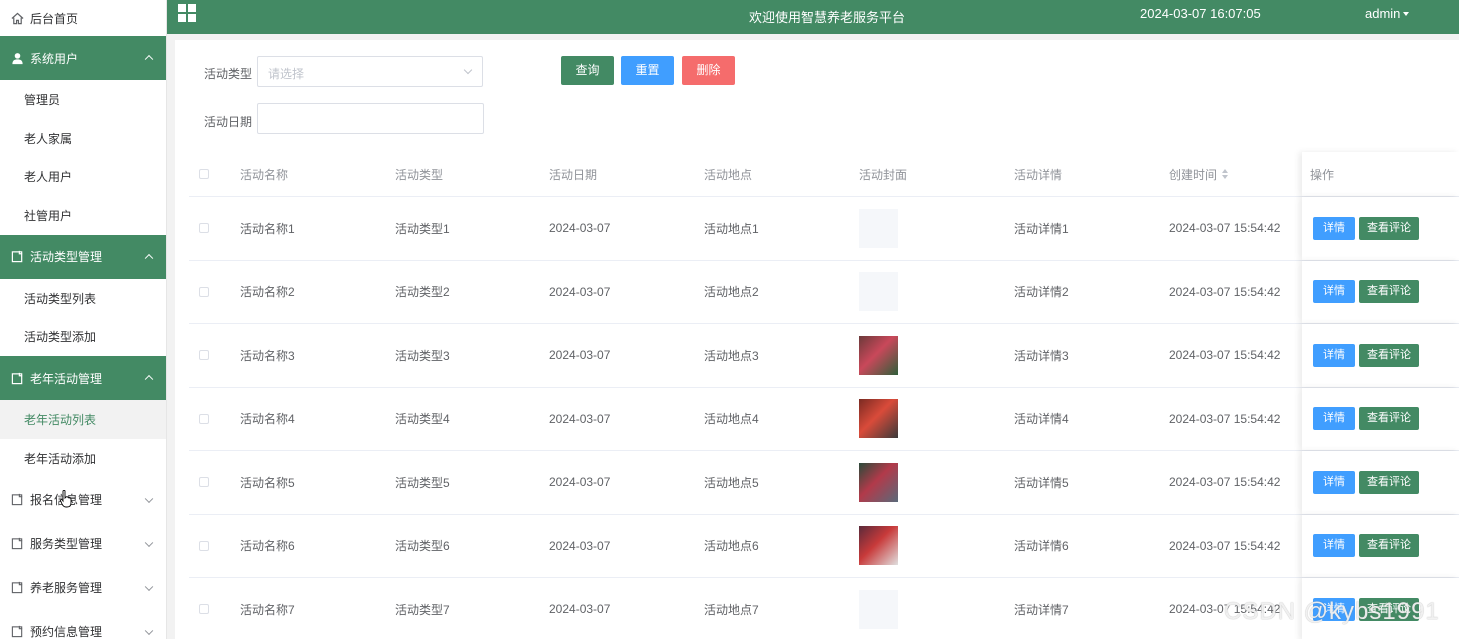 This screenshot has width=1459, height=639. What do you see at coordinates (83, 624) in the screenshot?
I see `menu-group-appointments: 预约信息管理` at bounding box center [83, 624].